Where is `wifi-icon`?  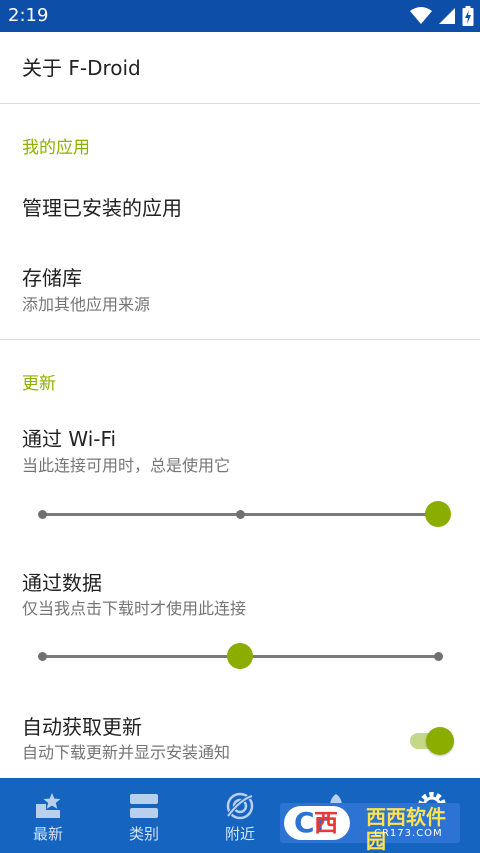 wifi-icon is located at coordinates (421, 15).